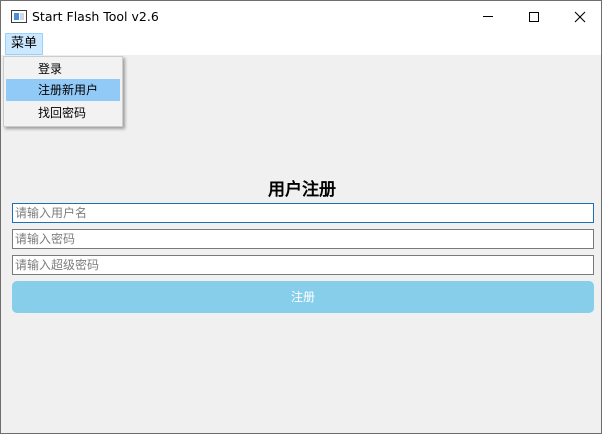 Image resolution: width=602 pixels, height=434 pixels. I want to click on menu-item-login: 登录, so click(63, 69).